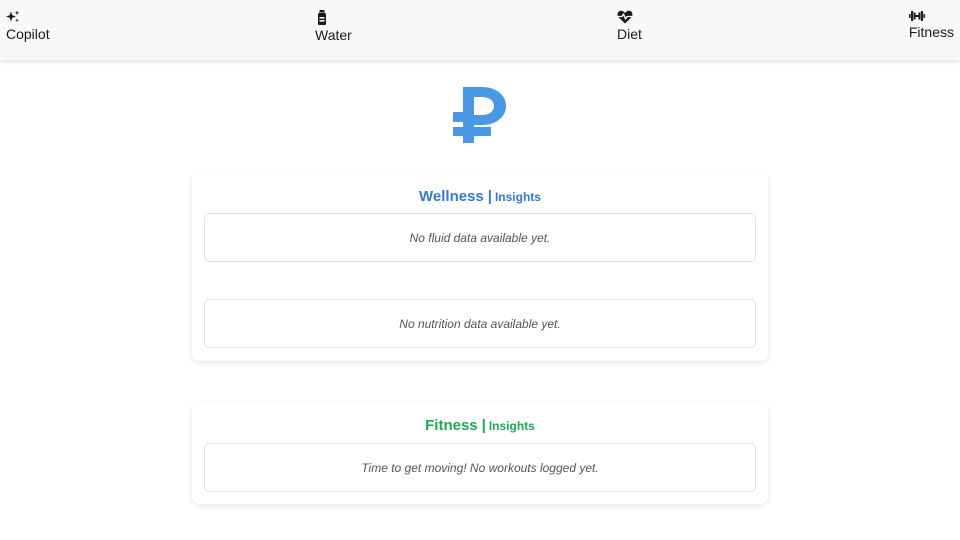 The width and height of the screenshot is (960, 540). What do you see at coordinates (480, 30) in the screenshot?
I see `top-navigation-bar: Copilot Water Diet Fitness` at bounding box center [480, 30].